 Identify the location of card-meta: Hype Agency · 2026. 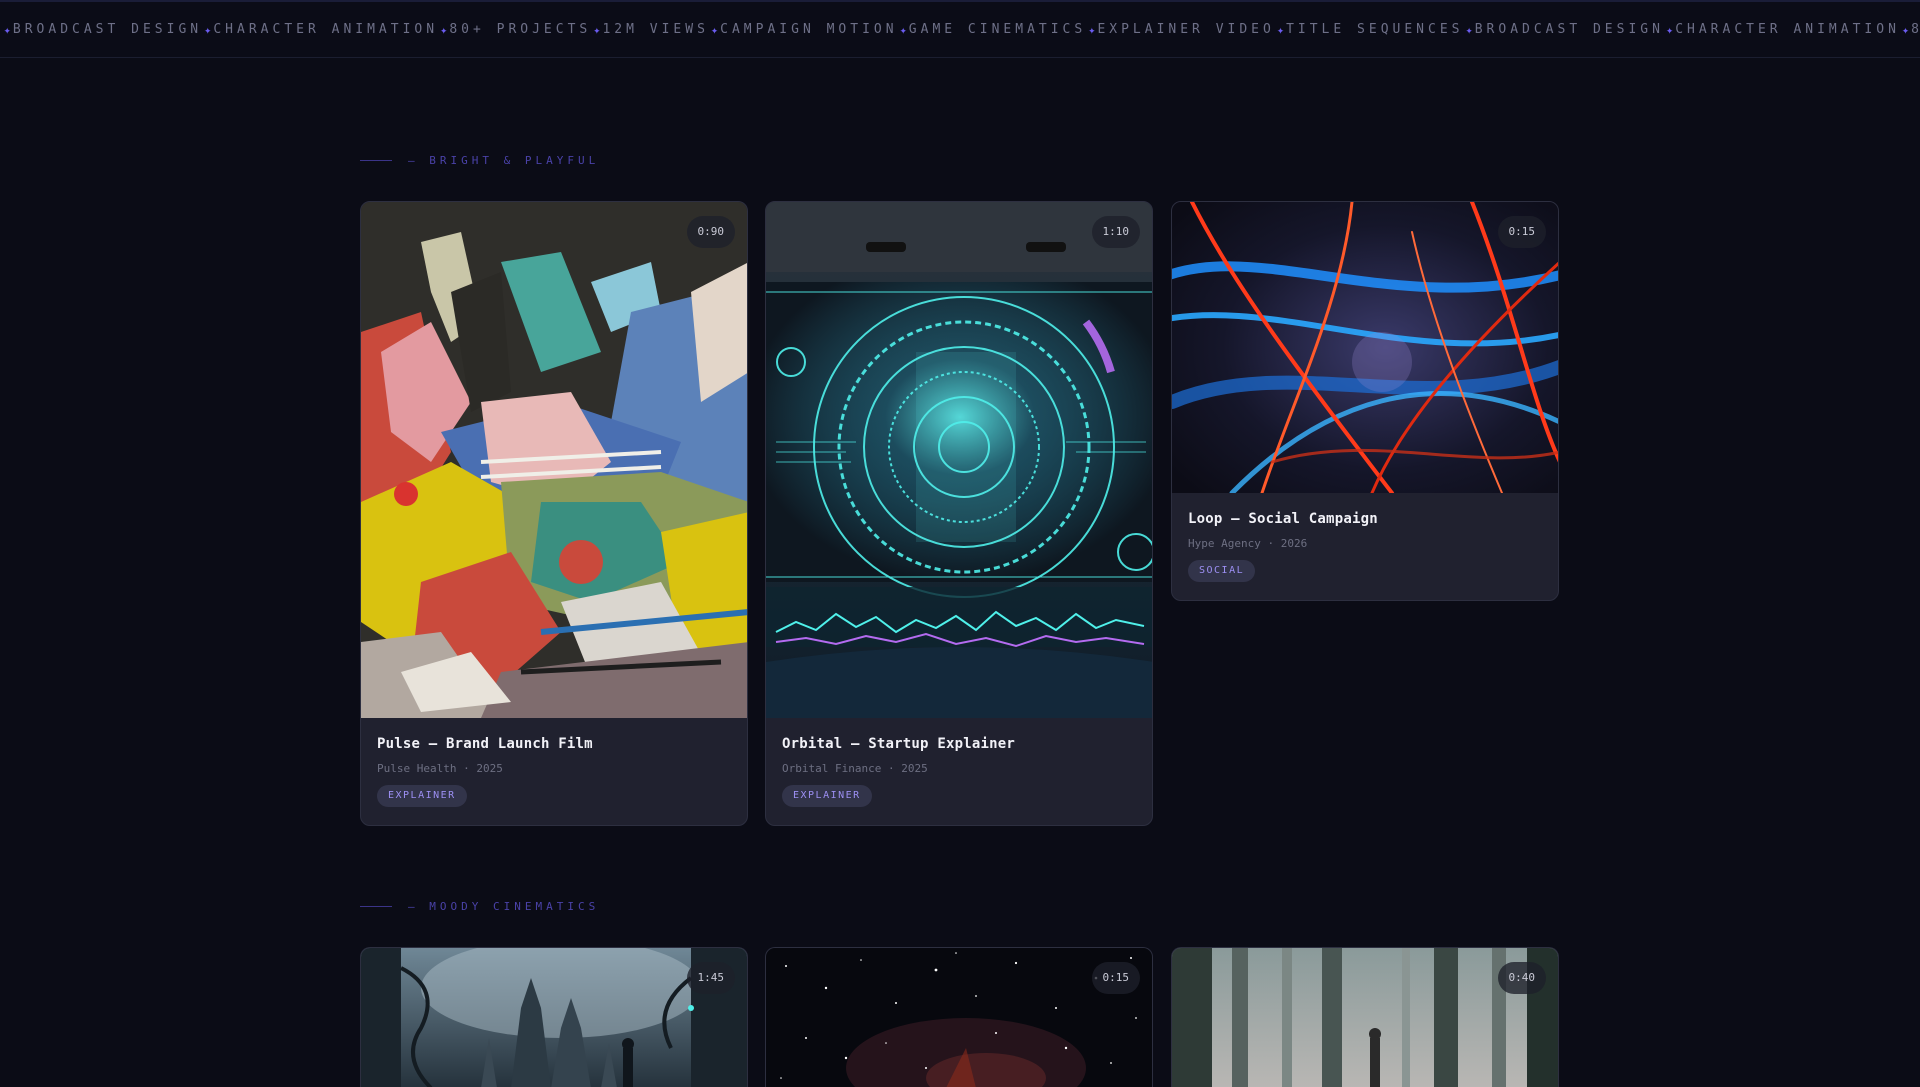
(1248, 543).